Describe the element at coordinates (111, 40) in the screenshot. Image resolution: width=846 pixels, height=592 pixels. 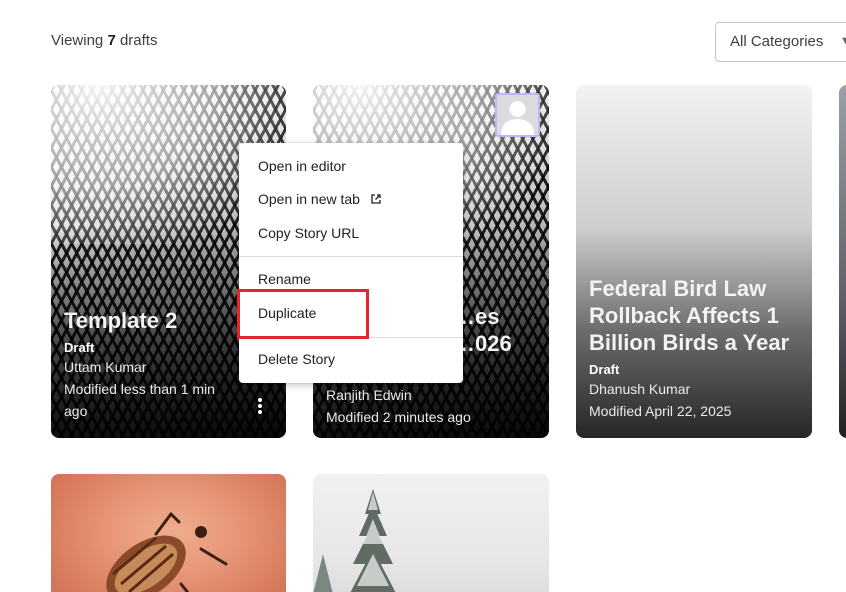
I see `draft-count: 7` at that location.